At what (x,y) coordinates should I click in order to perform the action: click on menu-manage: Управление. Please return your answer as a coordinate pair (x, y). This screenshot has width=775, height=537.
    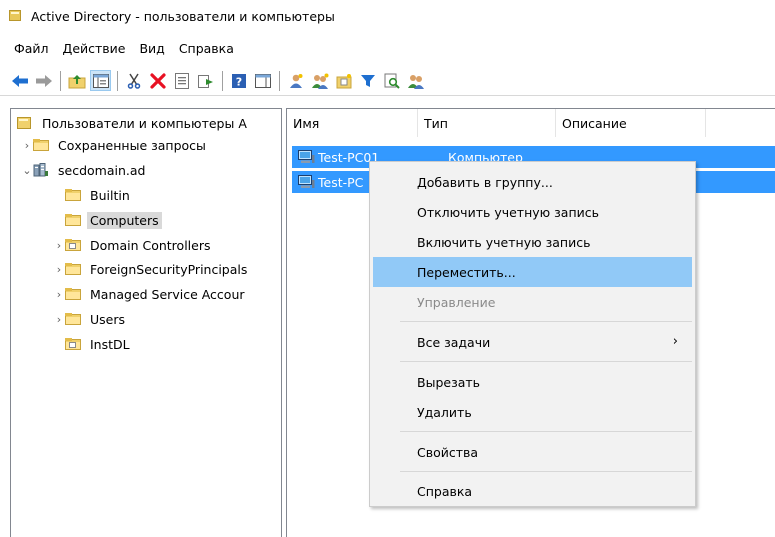
    Looking at the image, I should click on (456, 302).